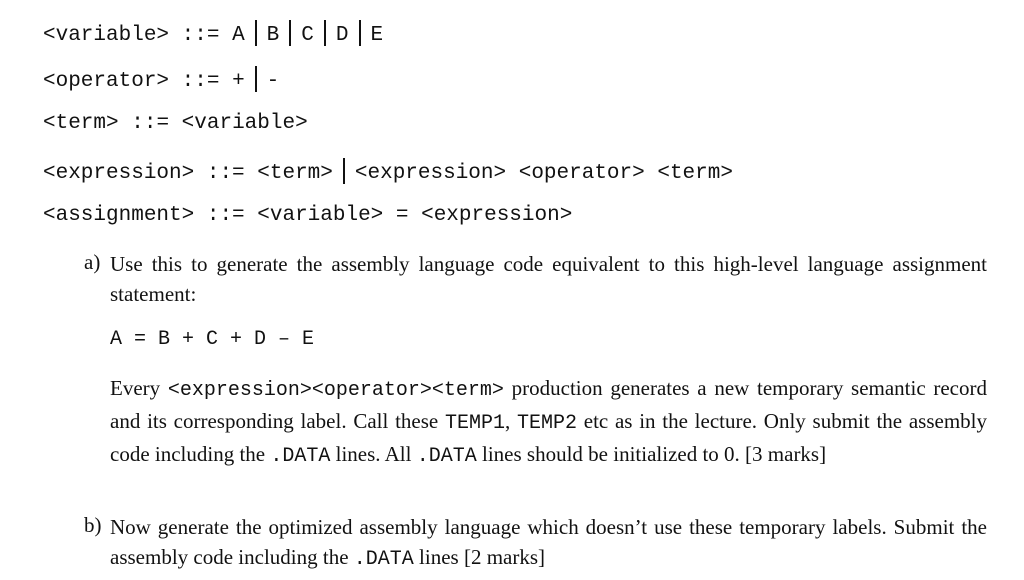  What do you see at coordinates (106, 81) in the screenshot?
I see `nonterminal: <operator>` at bounding box center [106, 81].